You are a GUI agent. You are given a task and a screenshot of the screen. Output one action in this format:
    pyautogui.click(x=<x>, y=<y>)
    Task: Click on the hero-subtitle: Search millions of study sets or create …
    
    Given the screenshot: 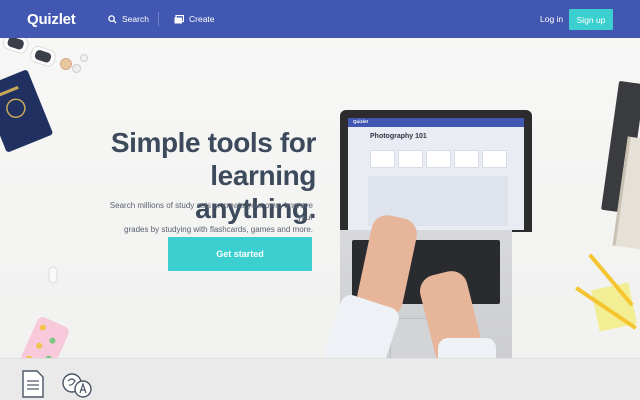 What is the action you would take?
    pyautogui.click(x=208, y=218)
    